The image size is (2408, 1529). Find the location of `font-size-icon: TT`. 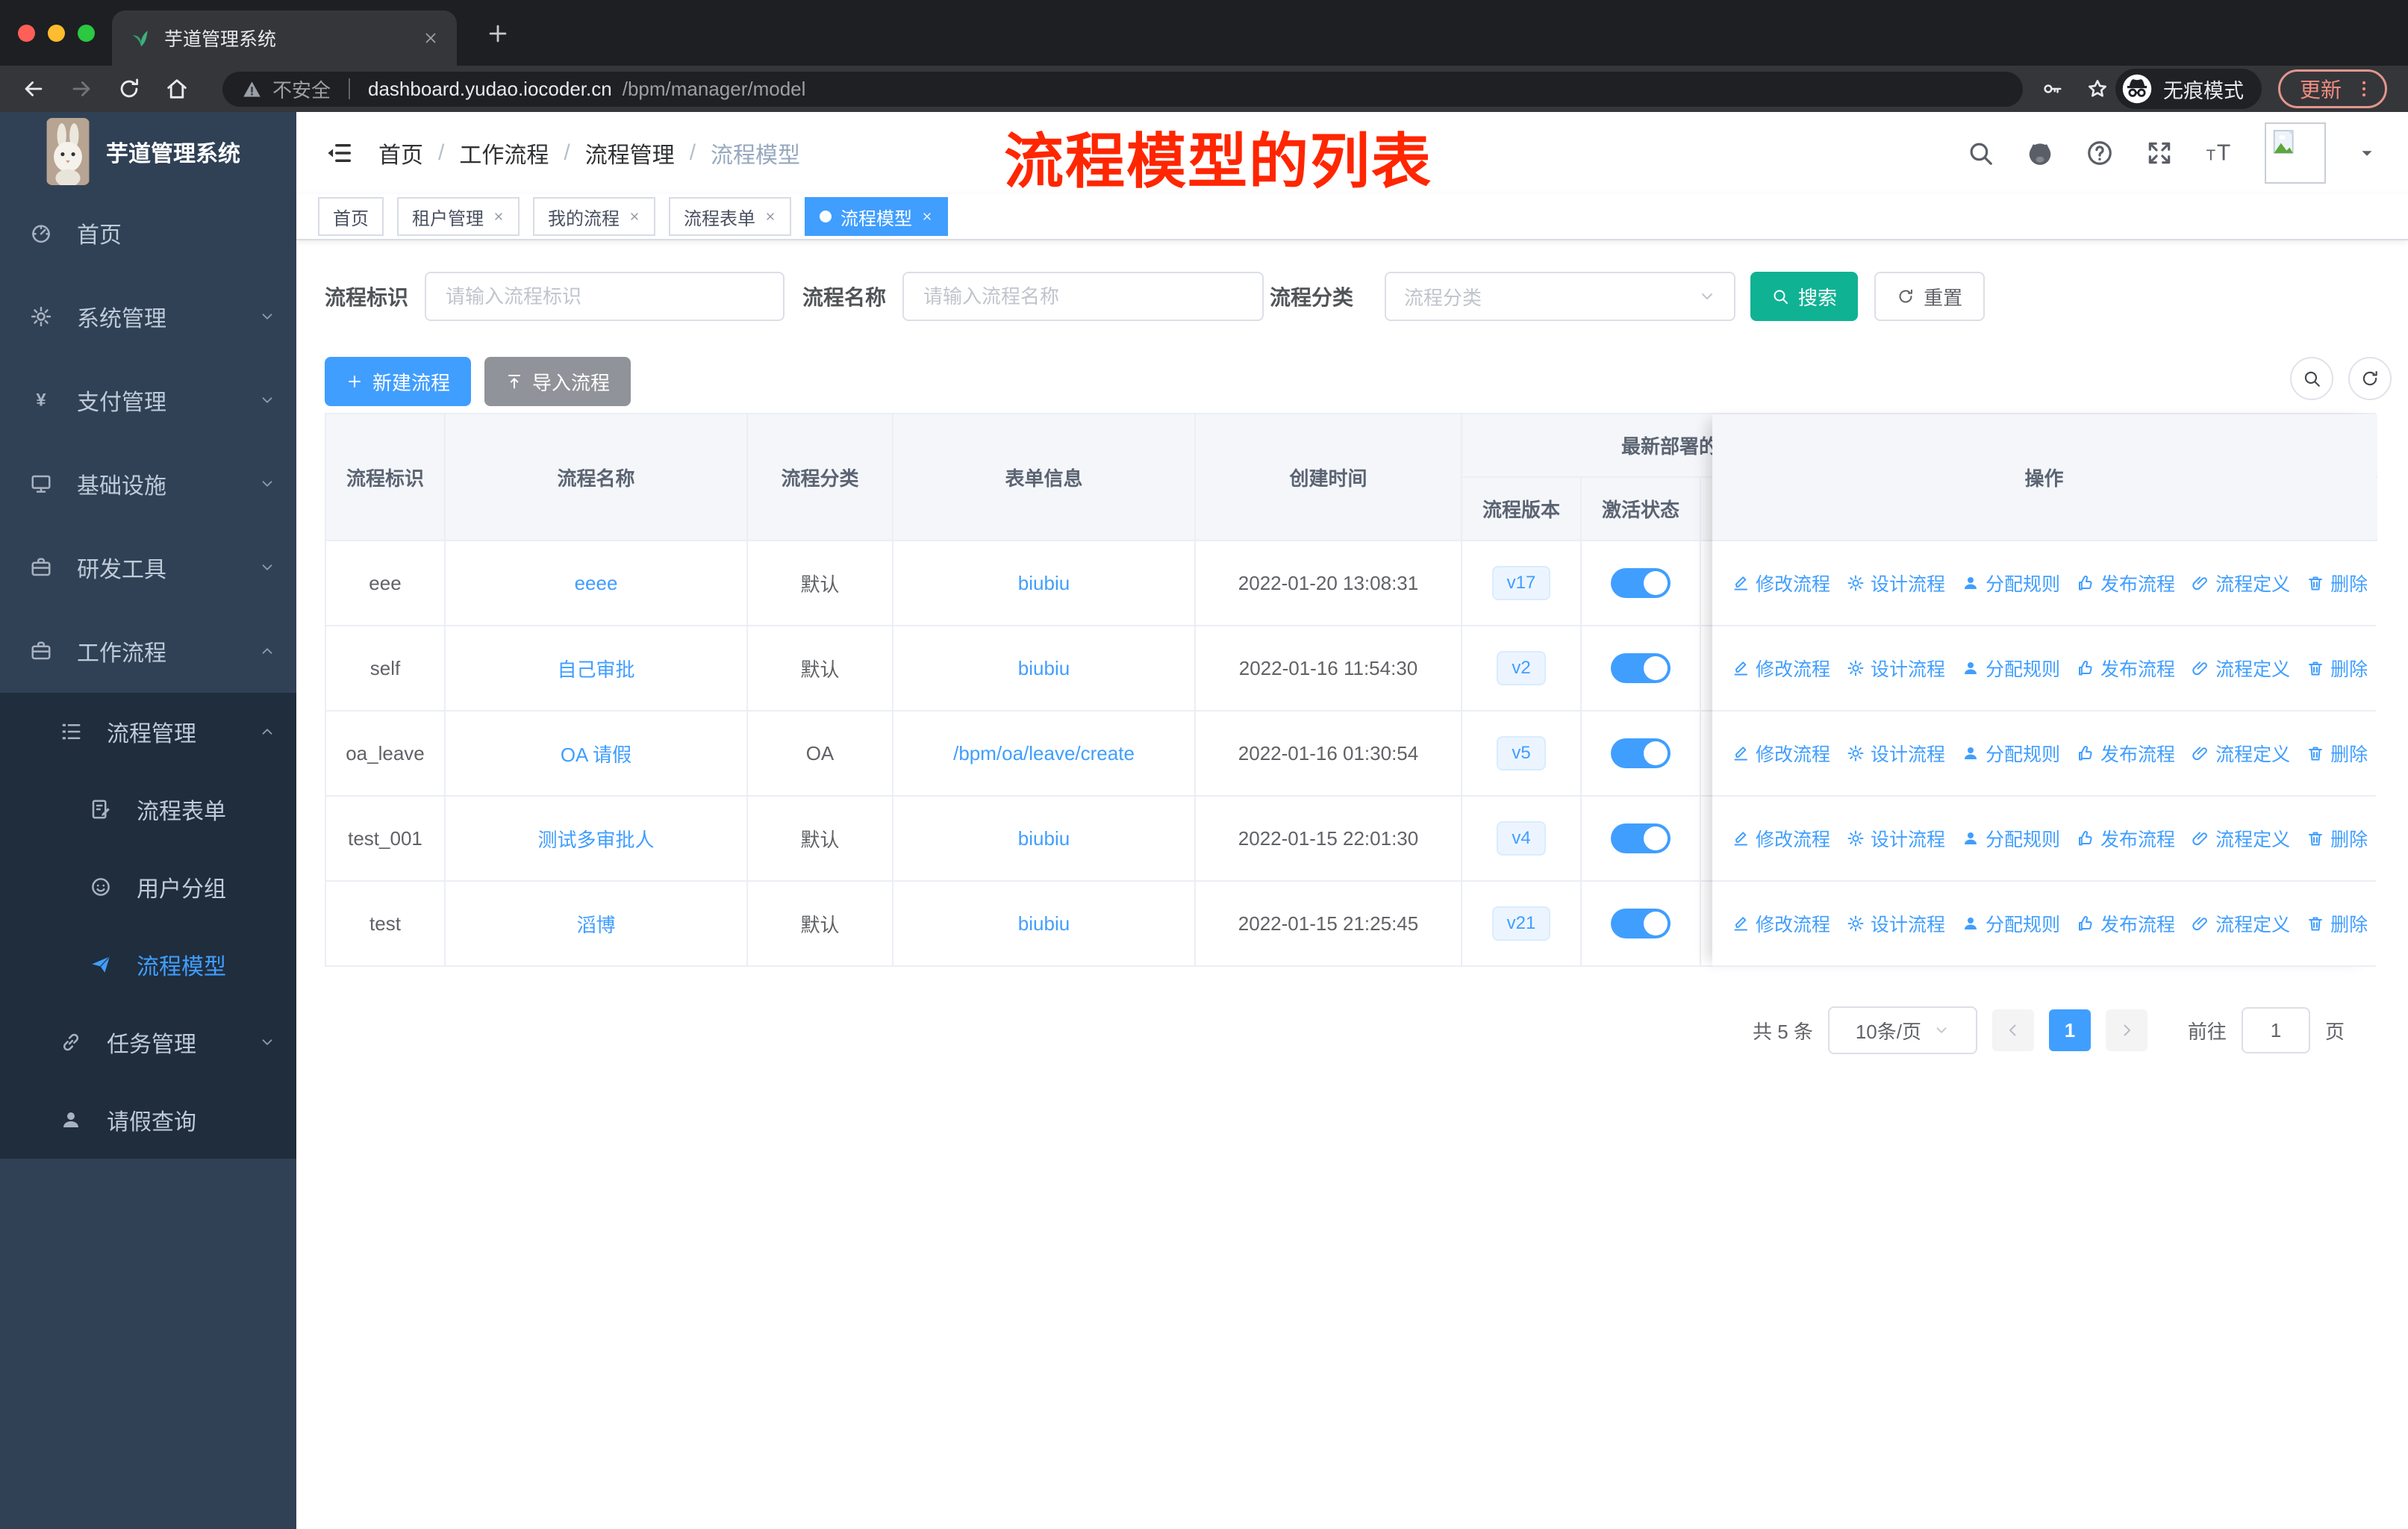

font-size-icon: TT is located at coordinates (2219, 153).